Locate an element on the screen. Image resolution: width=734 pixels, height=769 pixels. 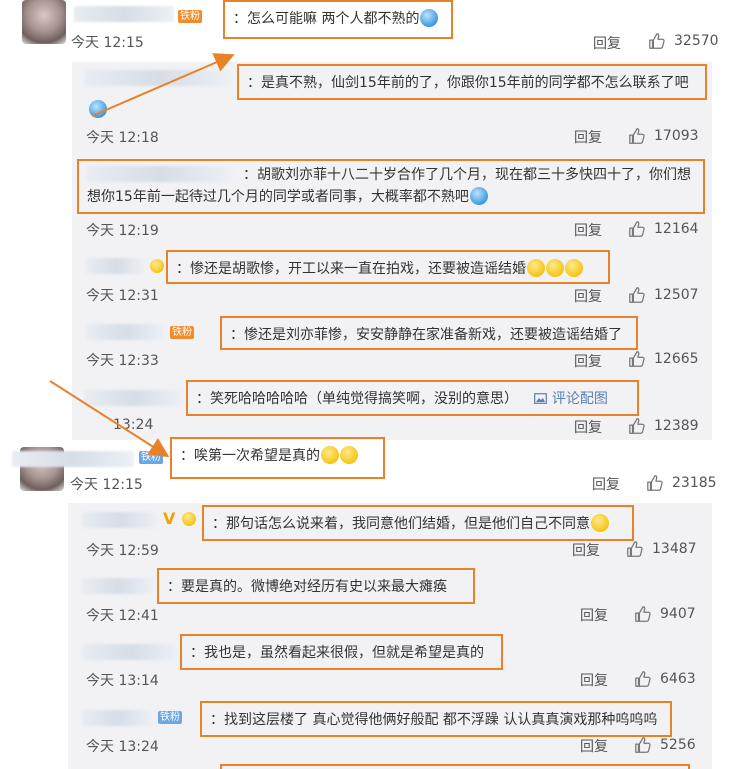
comment-text: ：唉第一次希望是真的 is located at coordinates (277, 458).